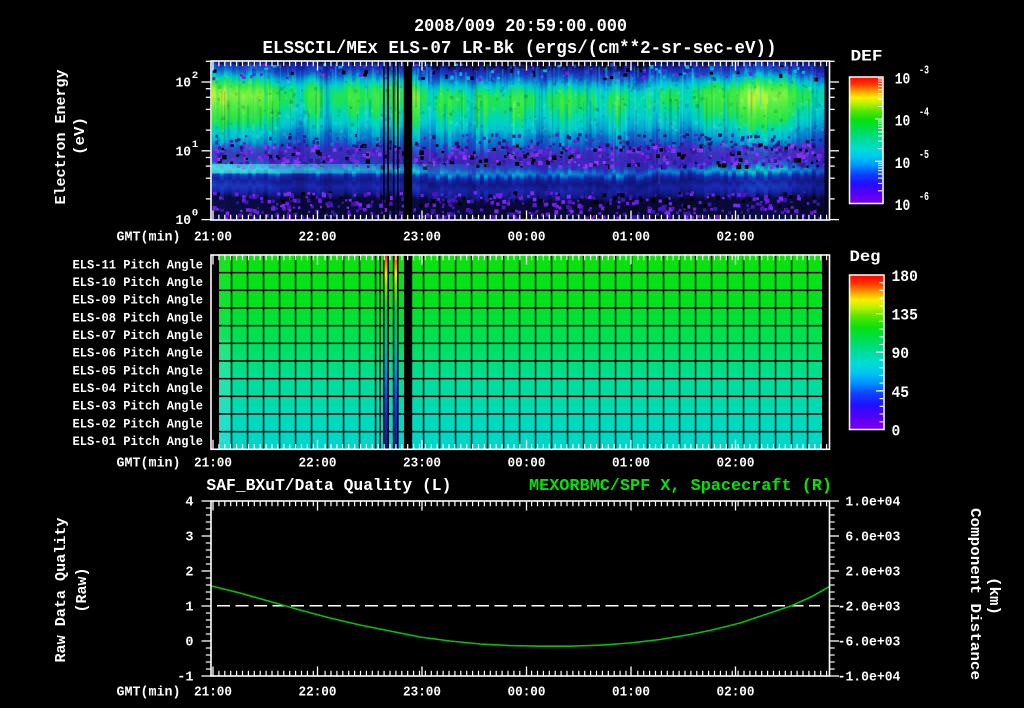 The width and height of the screenshot is (1024, 708). Describe the element at coordinates (138, 423) in the screenshot. I see `svg-text: ELS-02 Pitch Angle` at that location.